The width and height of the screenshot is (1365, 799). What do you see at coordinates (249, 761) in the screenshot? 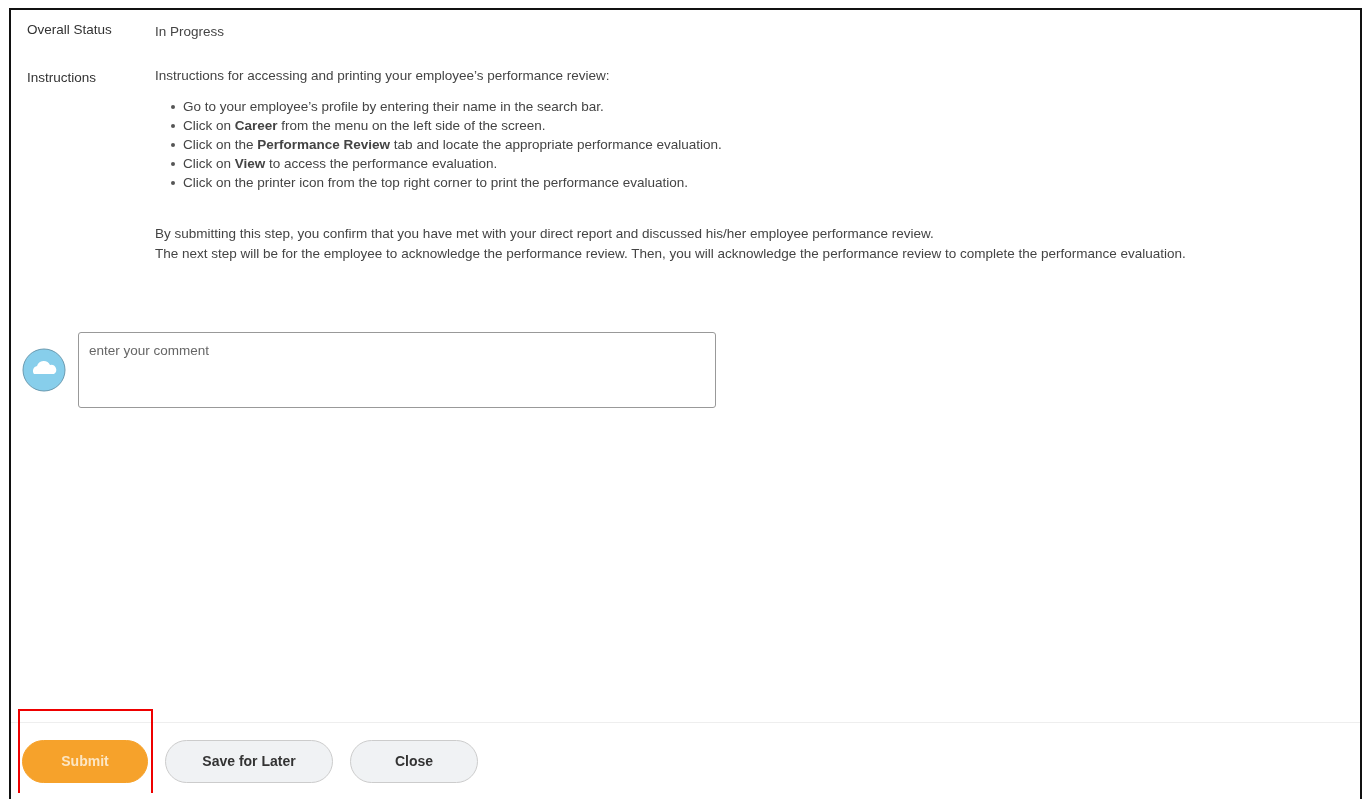
I see `action-button: Save for Later` at bounding box center [249, 761].